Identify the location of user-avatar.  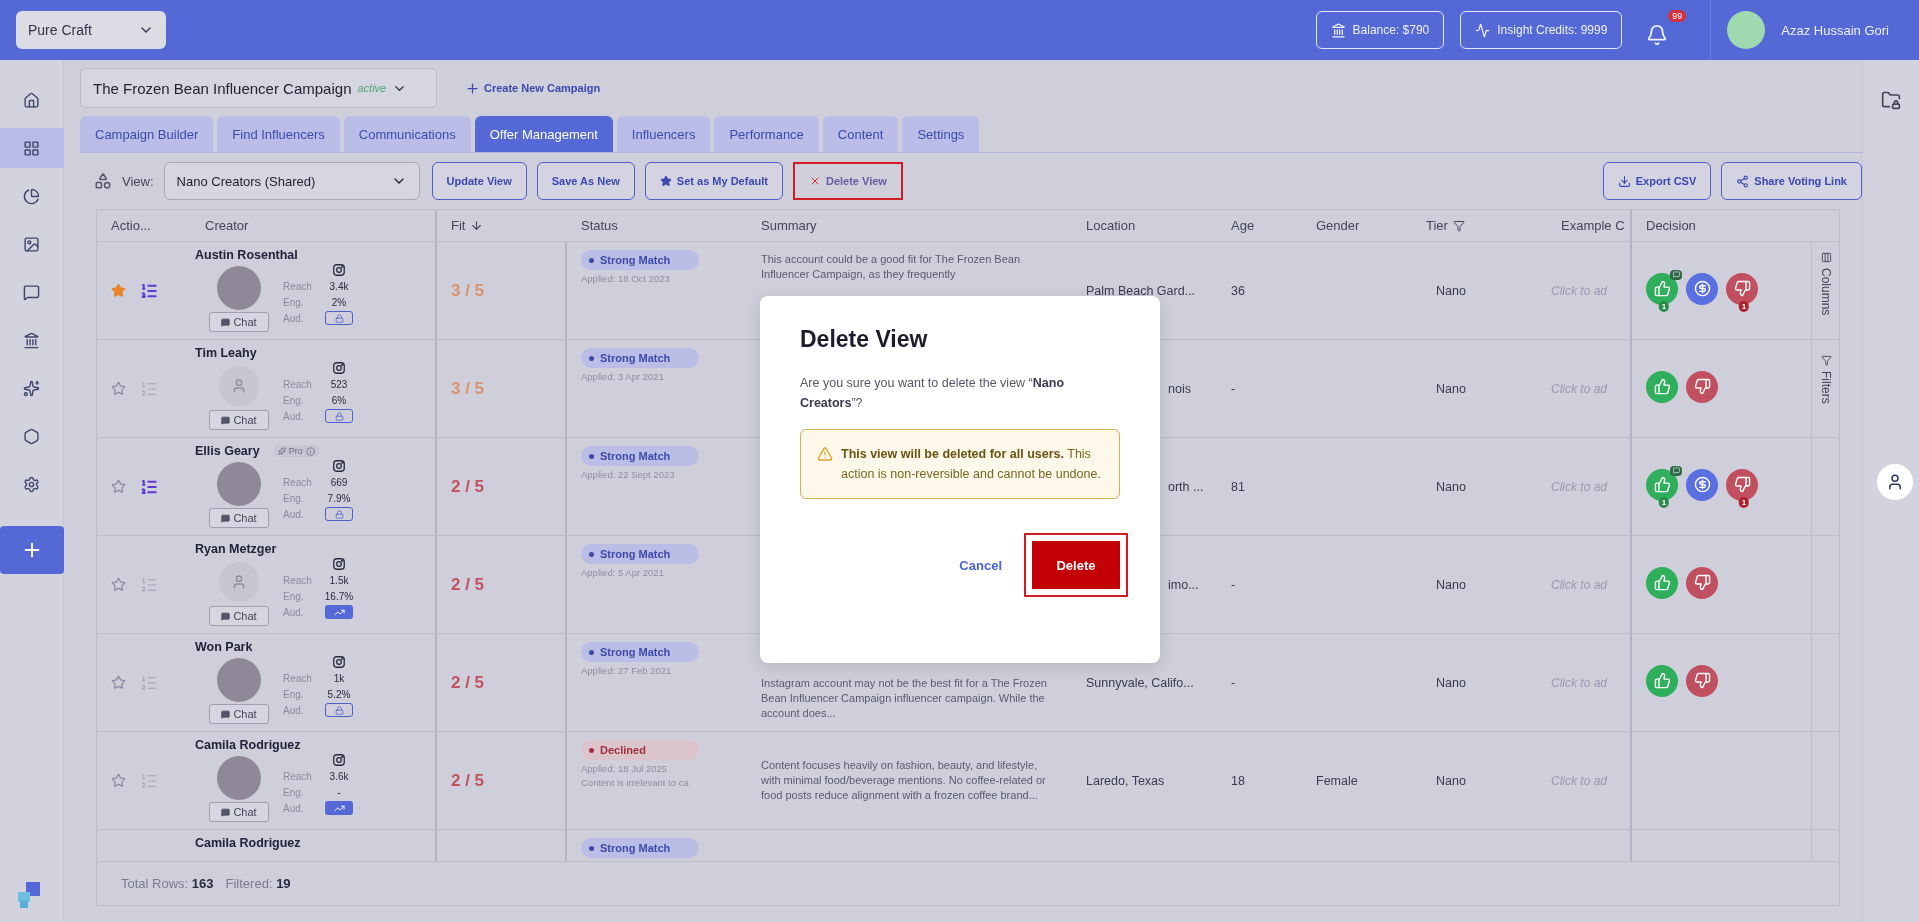
(1746, 30).